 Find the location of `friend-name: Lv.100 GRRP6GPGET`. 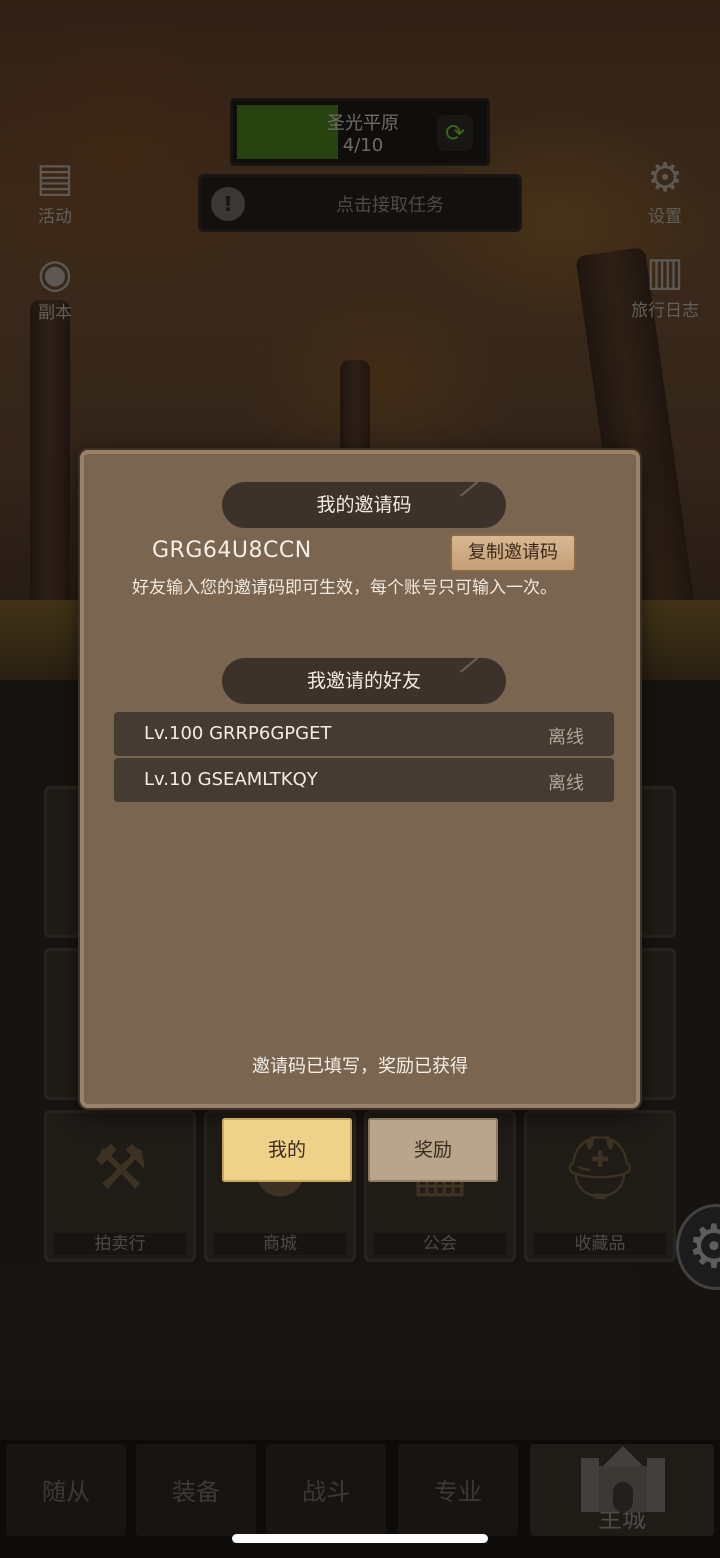

friend-name: Lv.100 GRRP6GPGET is located at coordinates (238, 733).